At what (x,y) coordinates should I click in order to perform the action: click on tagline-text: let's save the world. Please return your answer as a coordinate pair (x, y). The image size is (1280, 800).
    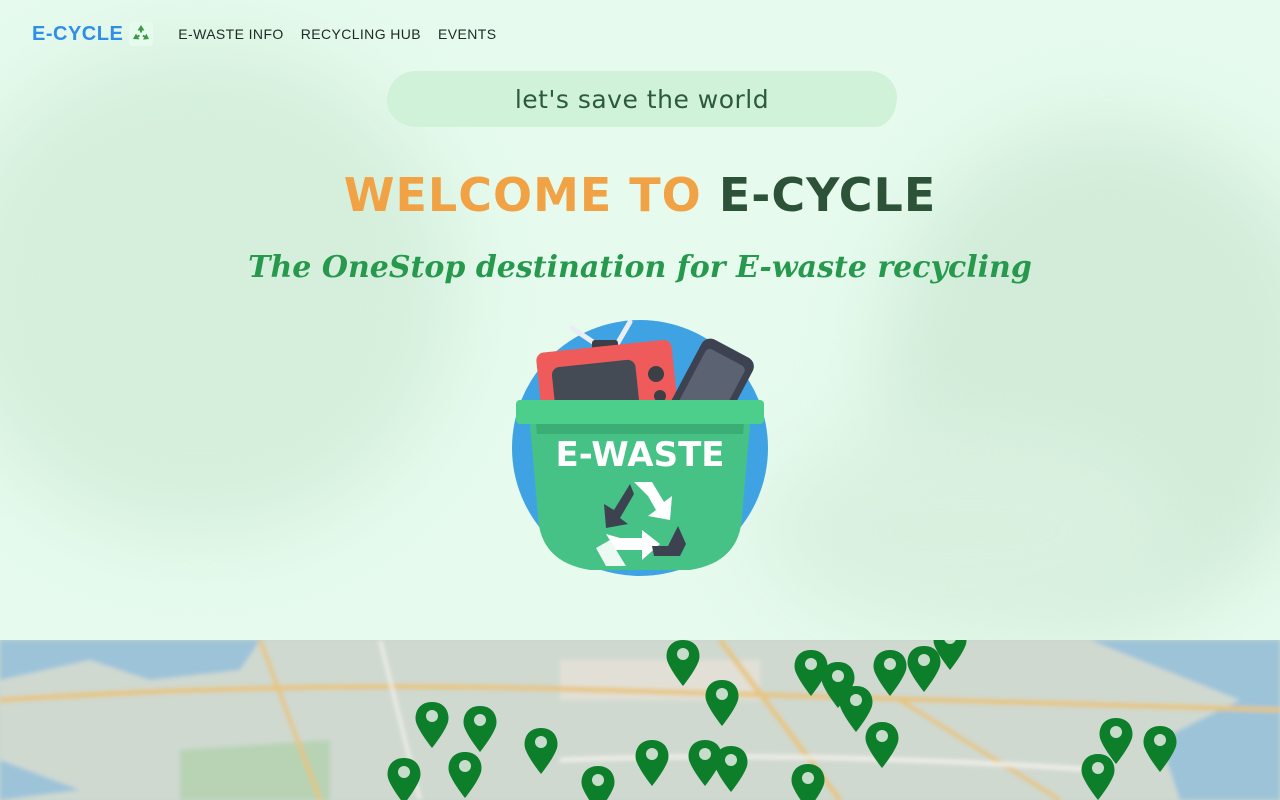
    Looking at the image, I should click on (642, 99).